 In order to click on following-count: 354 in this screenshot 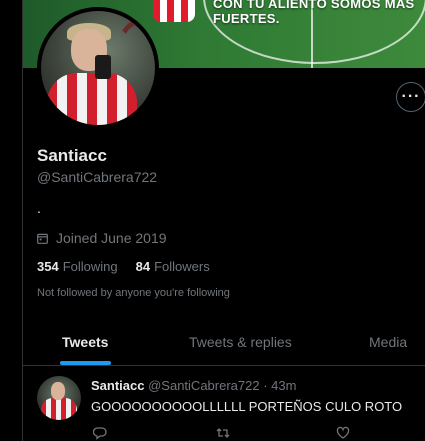, I will do `click(48, 266)`.